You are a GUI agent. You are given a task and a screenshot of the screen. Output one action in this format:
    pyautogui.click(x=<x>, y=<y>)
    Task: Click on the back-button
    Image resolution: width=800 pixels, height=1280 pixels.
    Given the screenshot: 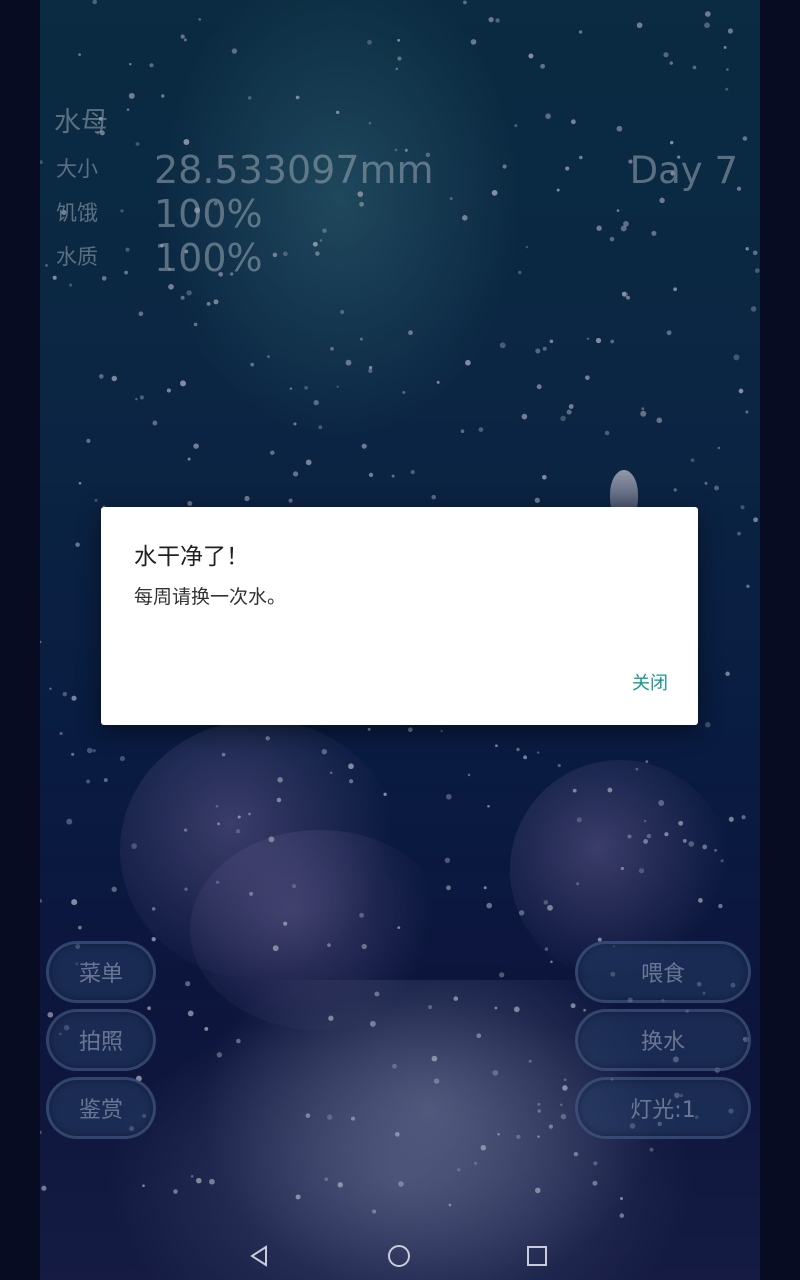 What is the action you would take?
    pyautogui.click(x=260, y=1256)
    